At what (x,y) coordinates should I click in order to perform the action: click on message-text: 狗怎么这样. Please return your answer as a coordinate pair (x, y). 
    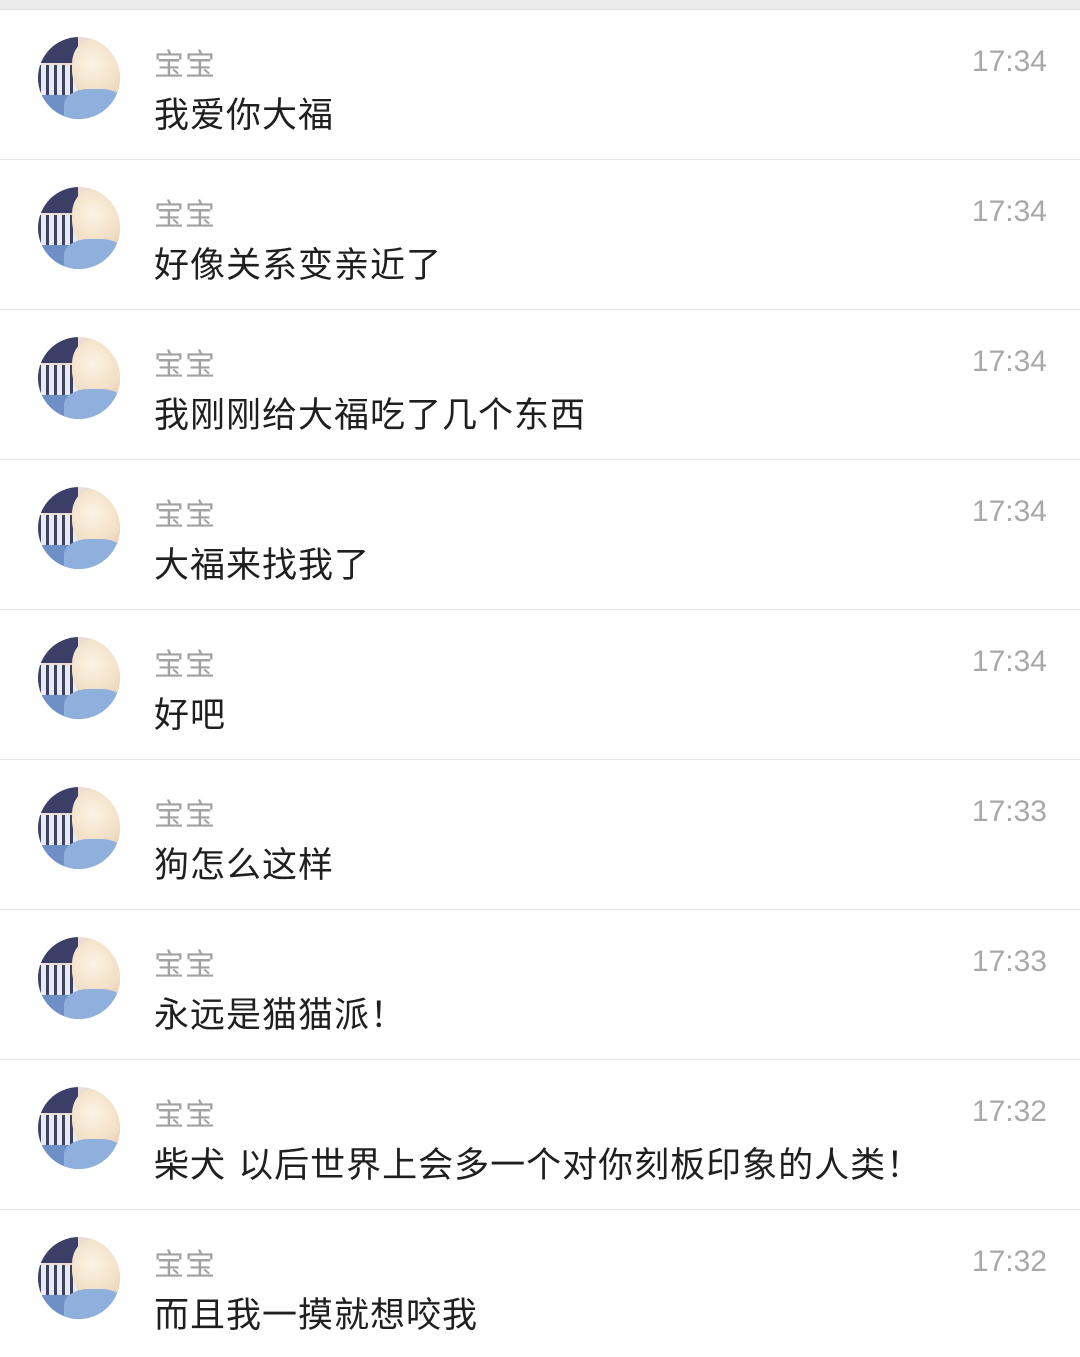
    Looking at the image, I should click on (244, 866).